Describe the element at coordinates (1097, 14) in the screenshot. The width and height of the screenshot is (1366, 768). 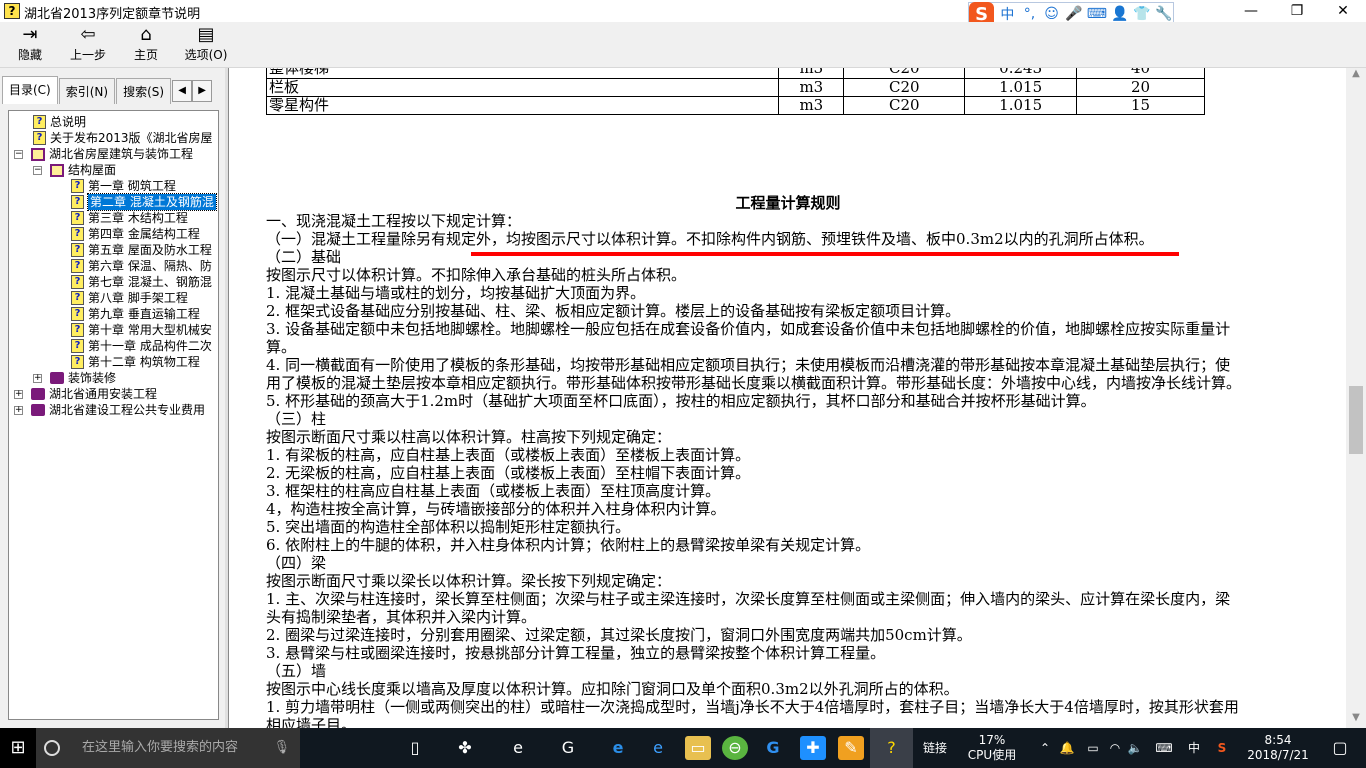
I see `ime-keyboard-icon: ⌨` at that location.